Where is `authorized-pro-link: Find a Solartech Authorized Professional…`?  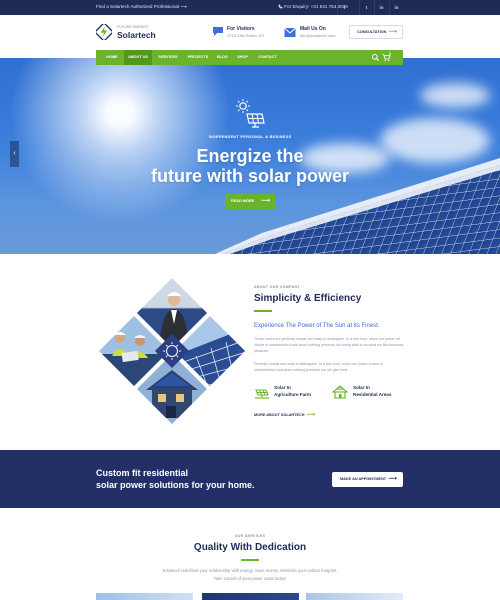 authorized-pro-link: Find a Solartech Authorized Professional… is located at coordinates (141, 7).